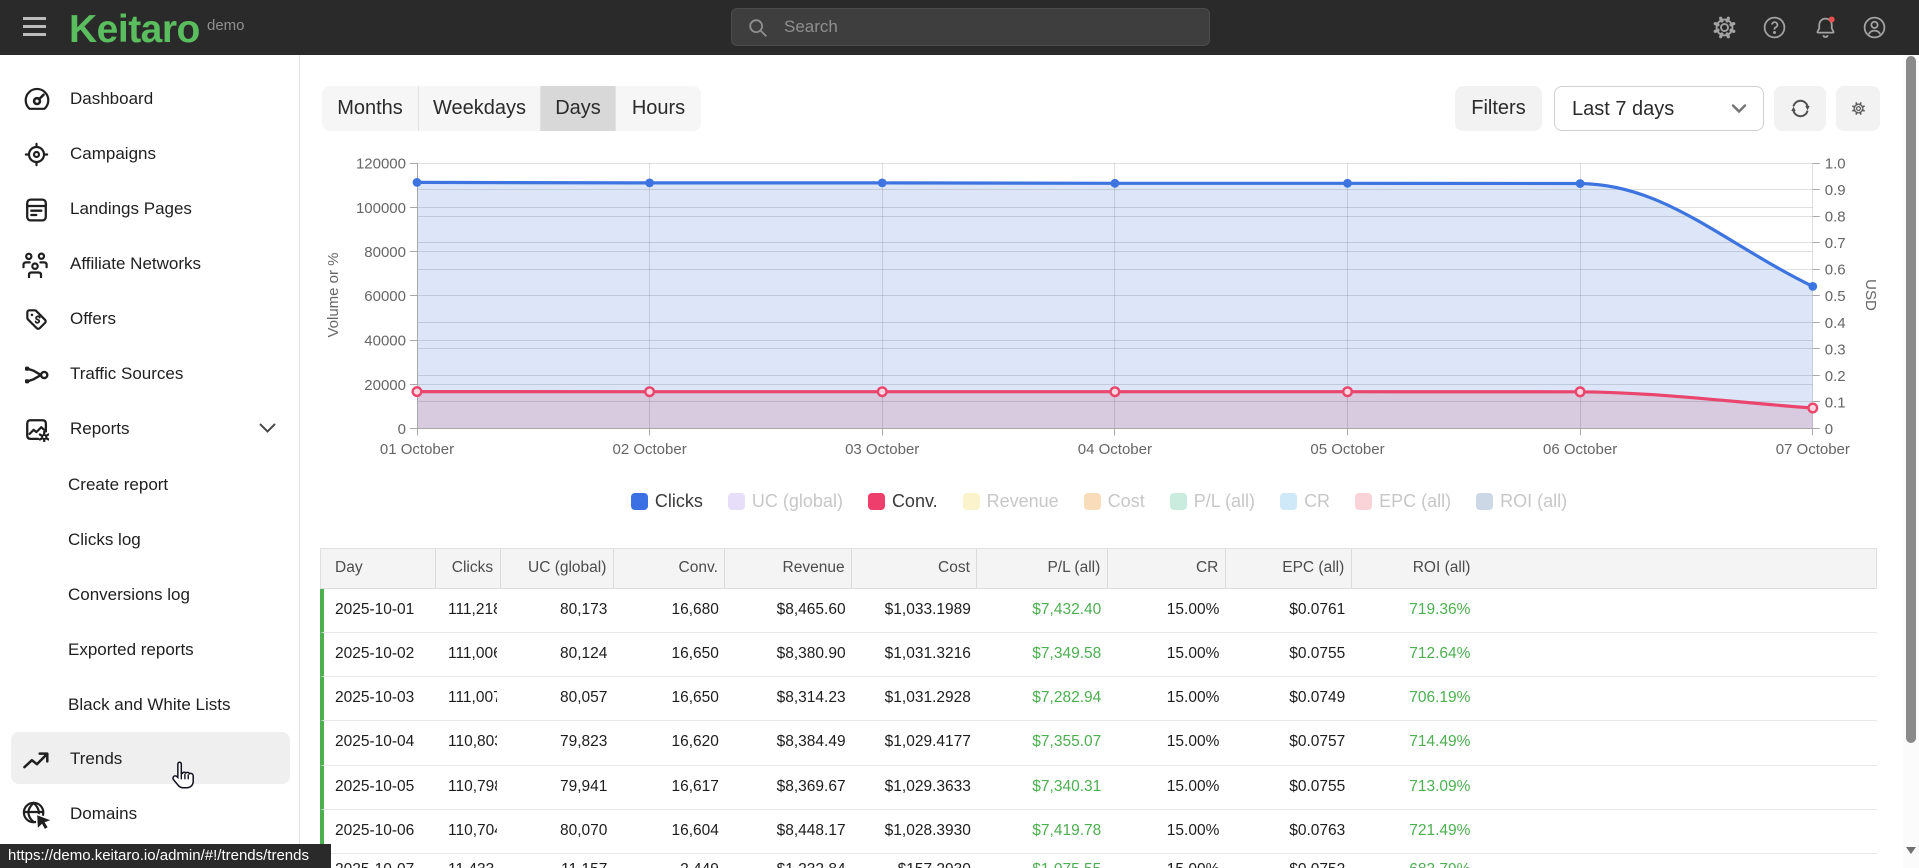  What do you see at coordinates (381, 164) in the screenshot?
I see `svg-text: 120000` at bounding box center [381, 164].